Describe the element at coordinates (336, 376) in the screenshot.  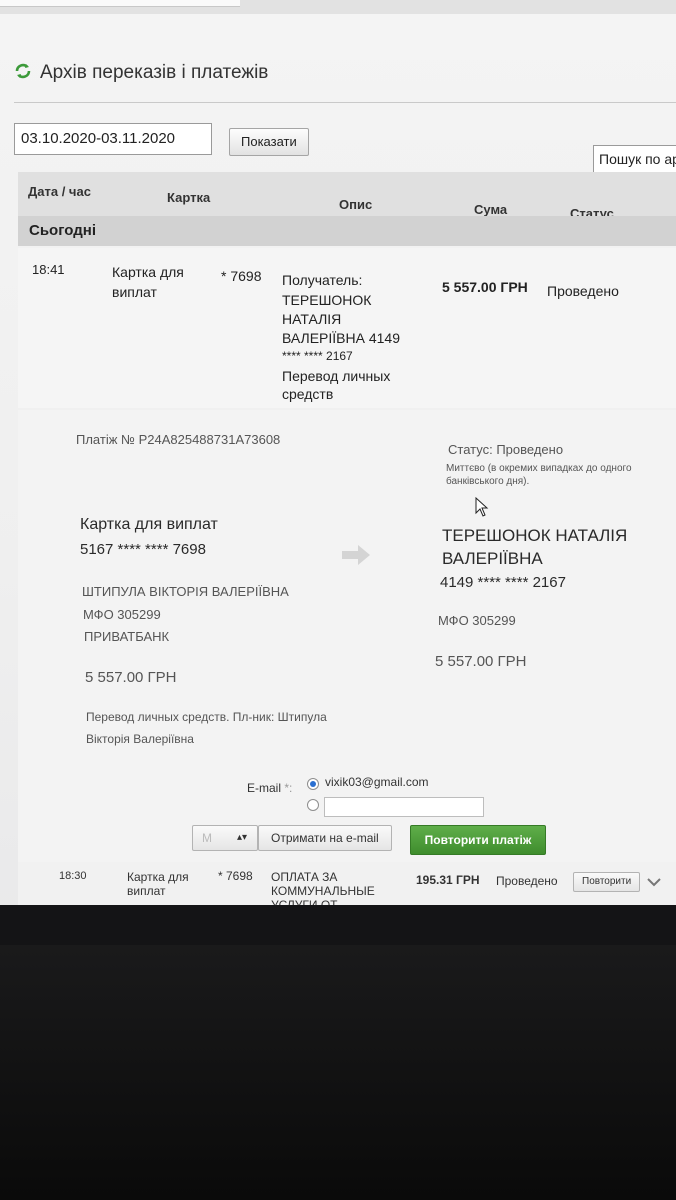
I see `row-desc-line6: Перевод личных` at that location.